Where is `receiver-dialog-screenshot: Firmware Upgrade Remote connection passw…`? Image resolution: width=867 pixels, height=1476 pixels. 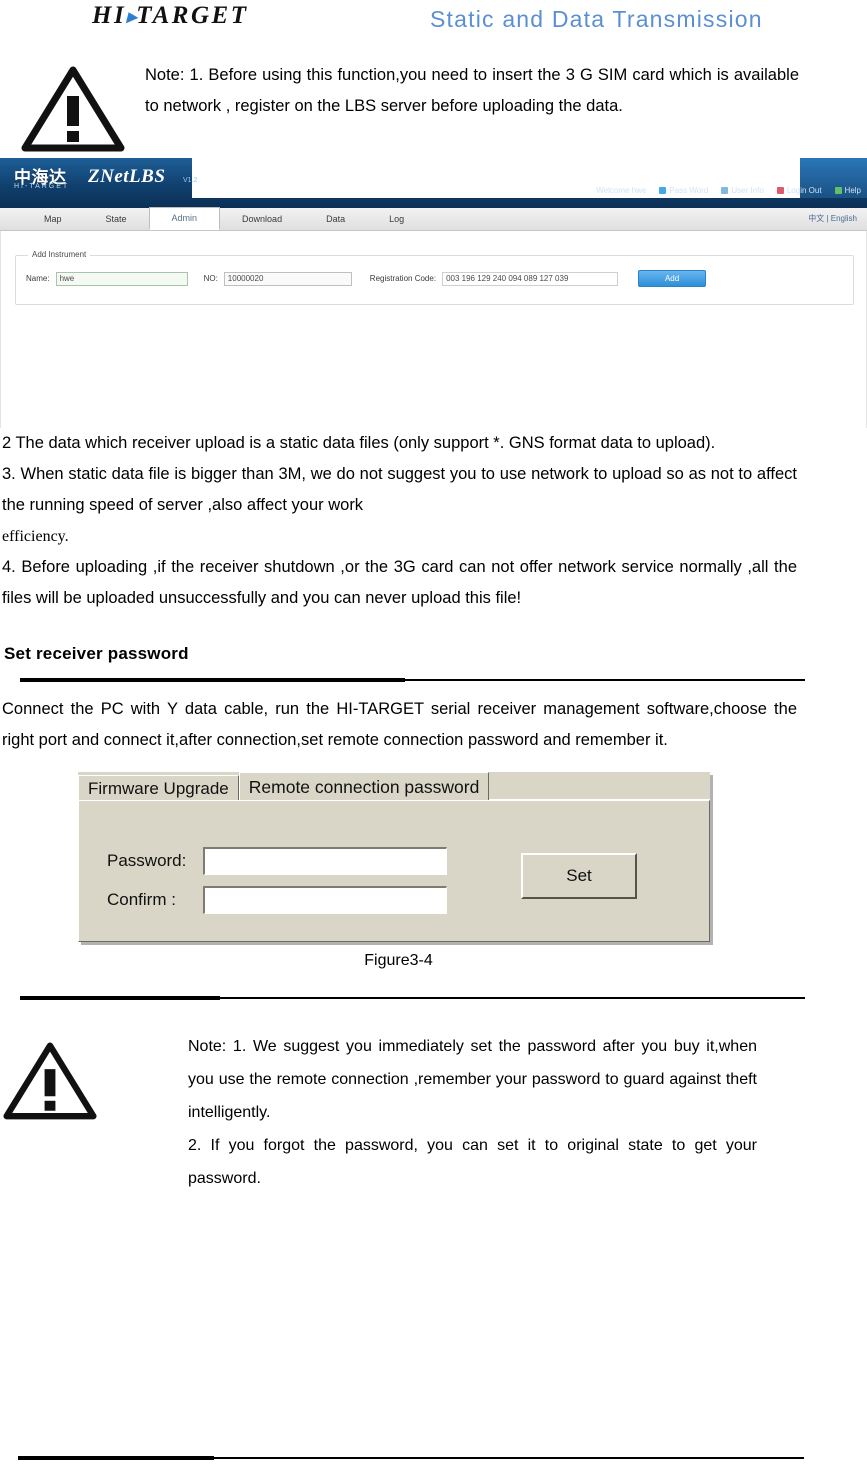
receiver-dialog-screenshot: Firmware Upgrade Remote connection passw… is located at coordinates (396, 857).